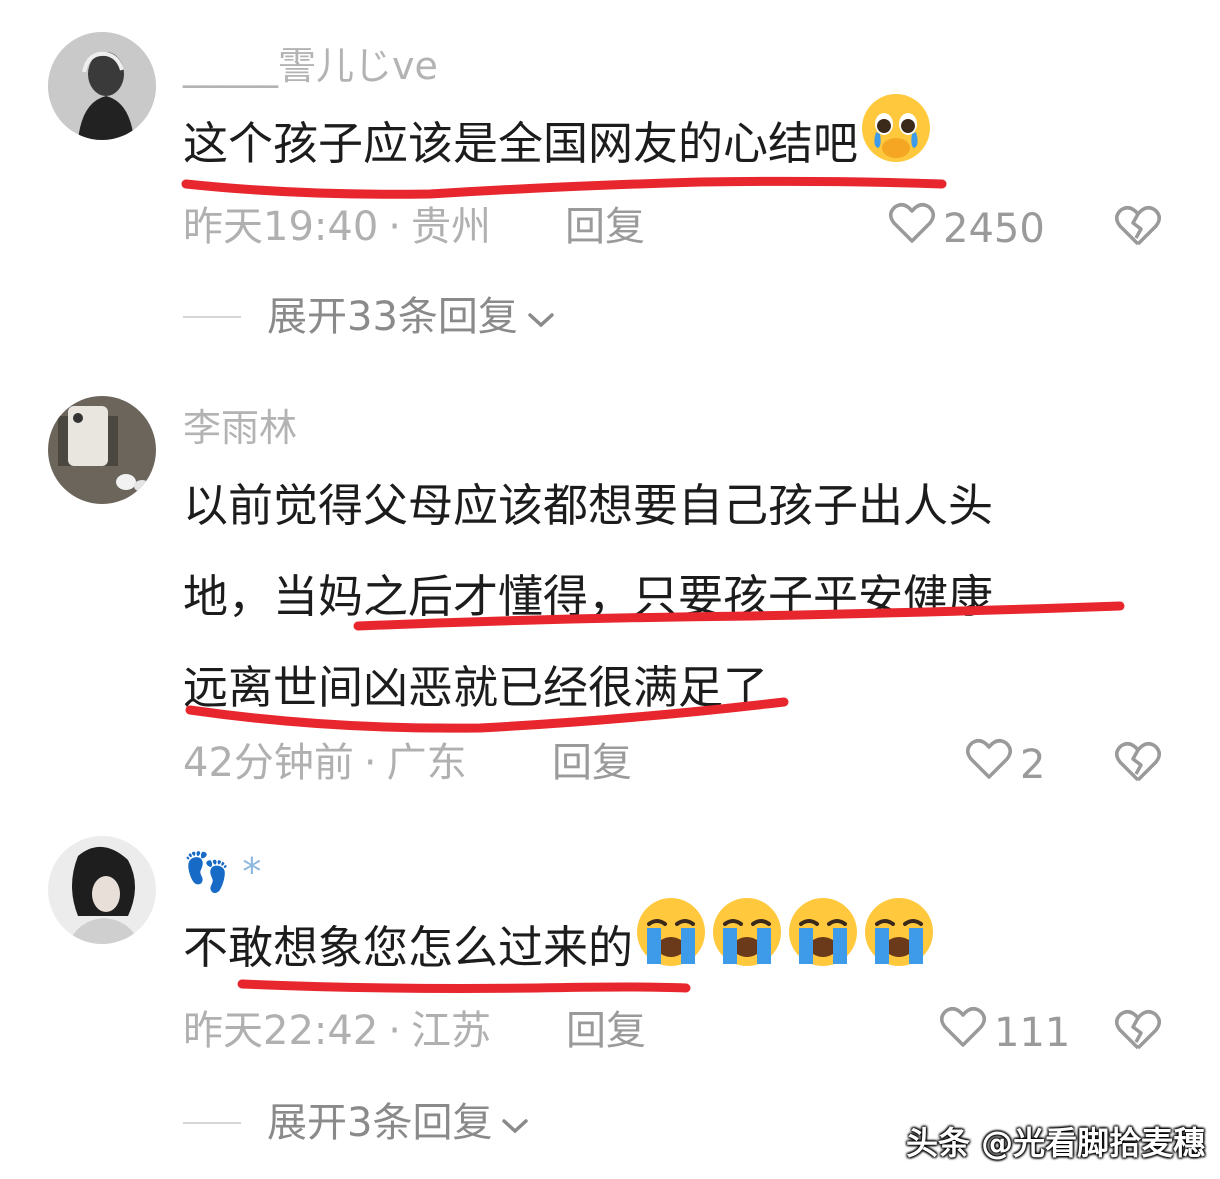  What do you see at coordinates (408, 947) in the screenshot?
I see `comment-text-line: 不敢想象您怎么过来的` at bounding box center [408, 947].